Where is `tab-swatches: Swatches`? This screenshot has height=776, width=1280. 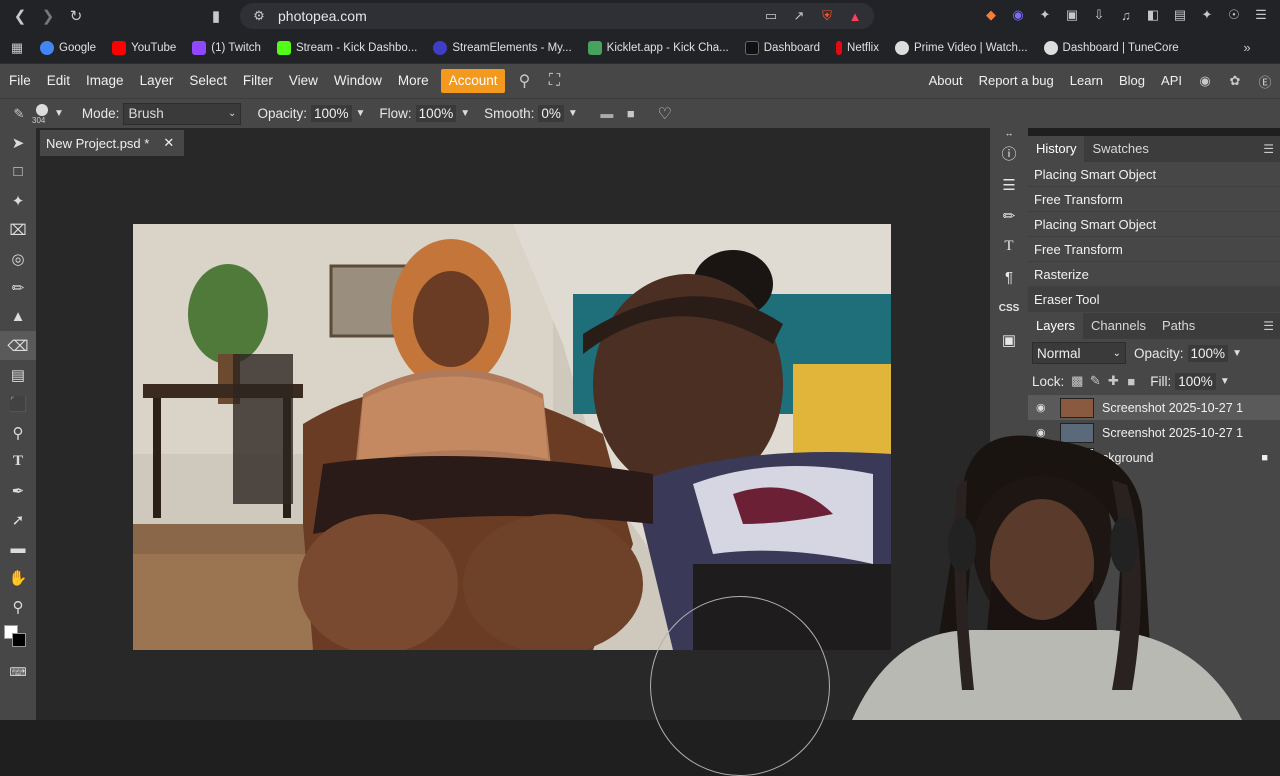
tab-swatches: Swatches is located at coordinates (1120, 149).